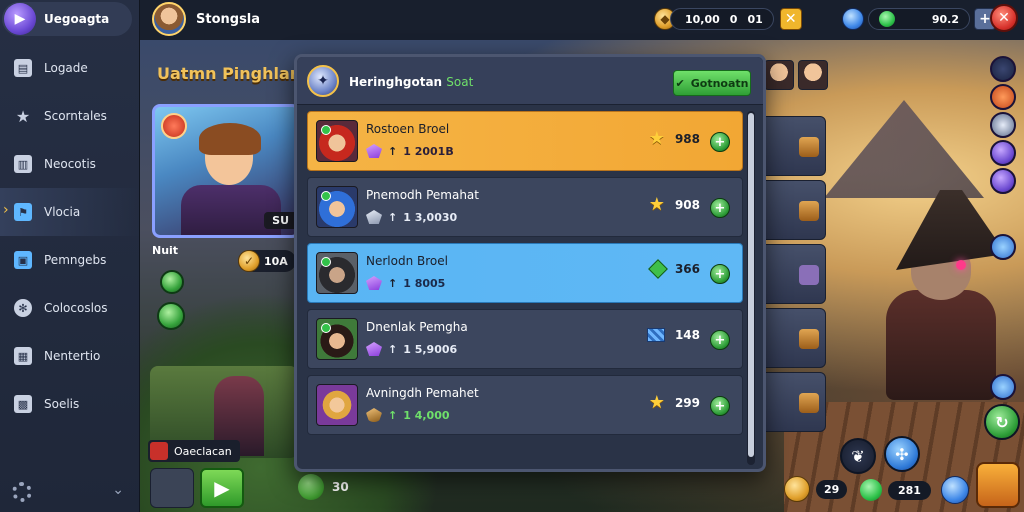 The width and height of the screenshot is (1024, 512). Describe the element at coordinates (75, 116) in the screenshot. I see `sidebar-item-label: Scorntales` at that location.